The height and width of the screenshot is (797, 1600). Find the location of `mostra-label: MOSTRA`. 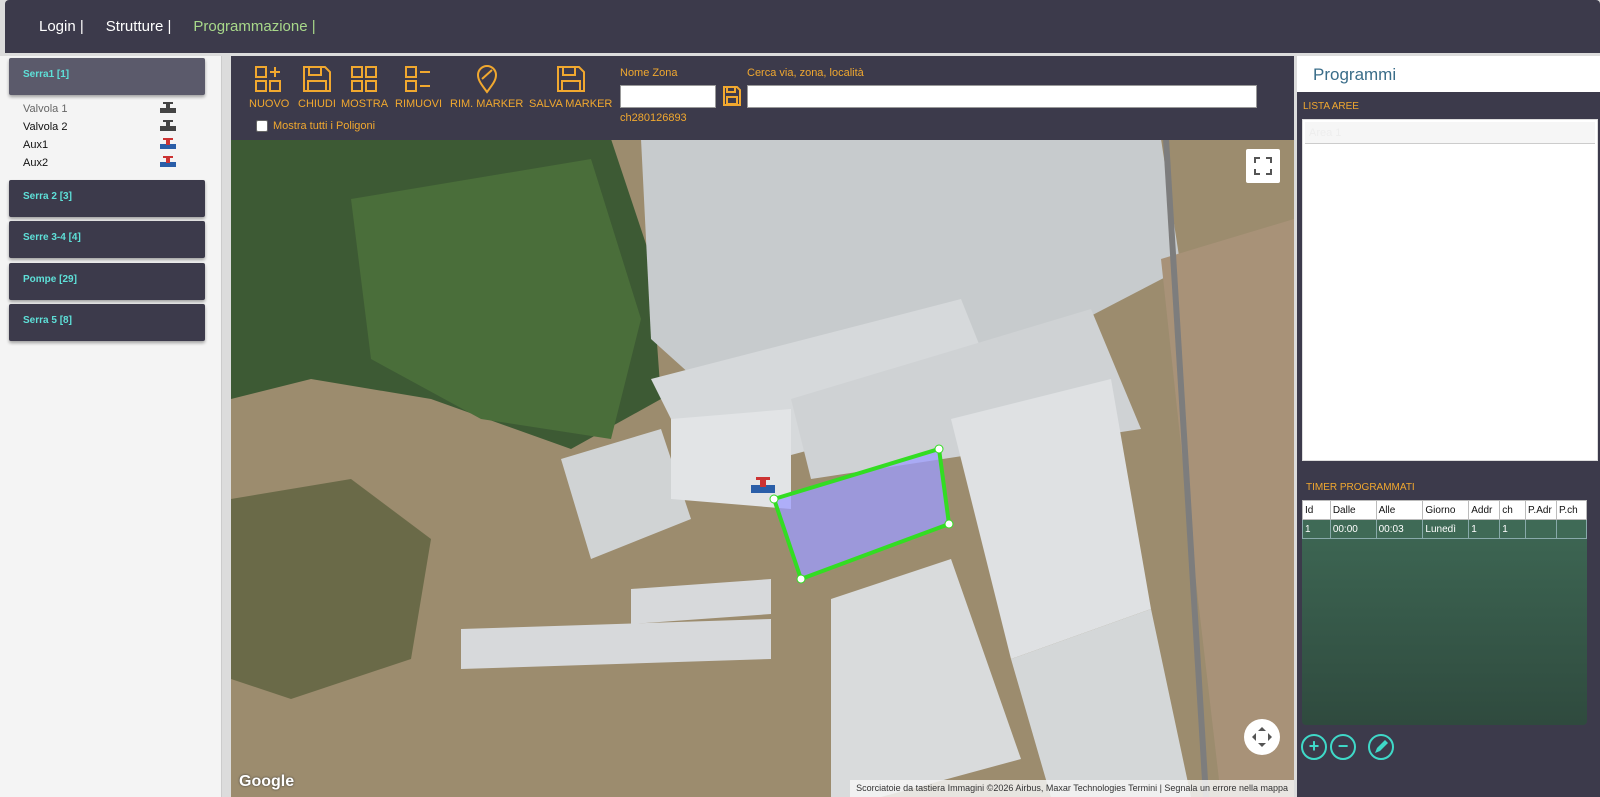

mostra-label: MOSTRA is located at coordinates (365, 104).